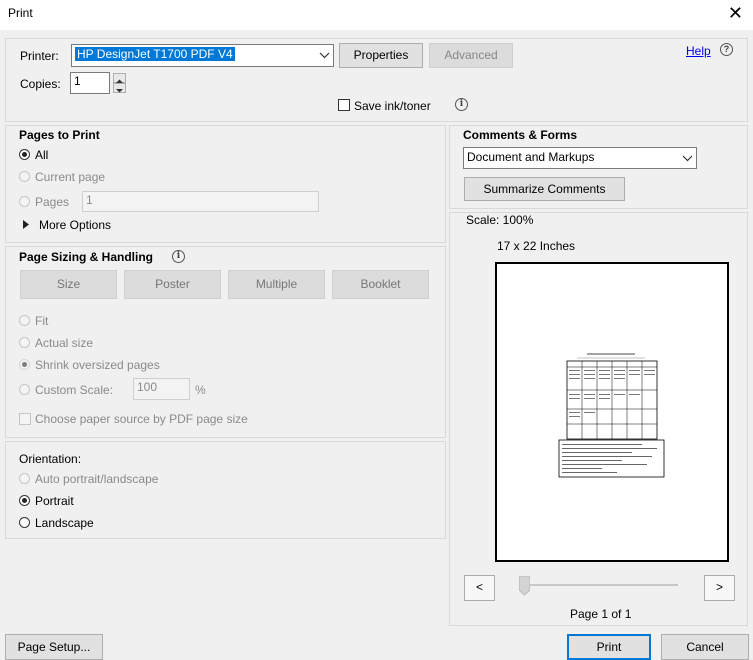 This screenshot has height=660, width=753. Describe the element at coordinates (24, 176) in the screenshot. I see `current-page-radio` at that location.